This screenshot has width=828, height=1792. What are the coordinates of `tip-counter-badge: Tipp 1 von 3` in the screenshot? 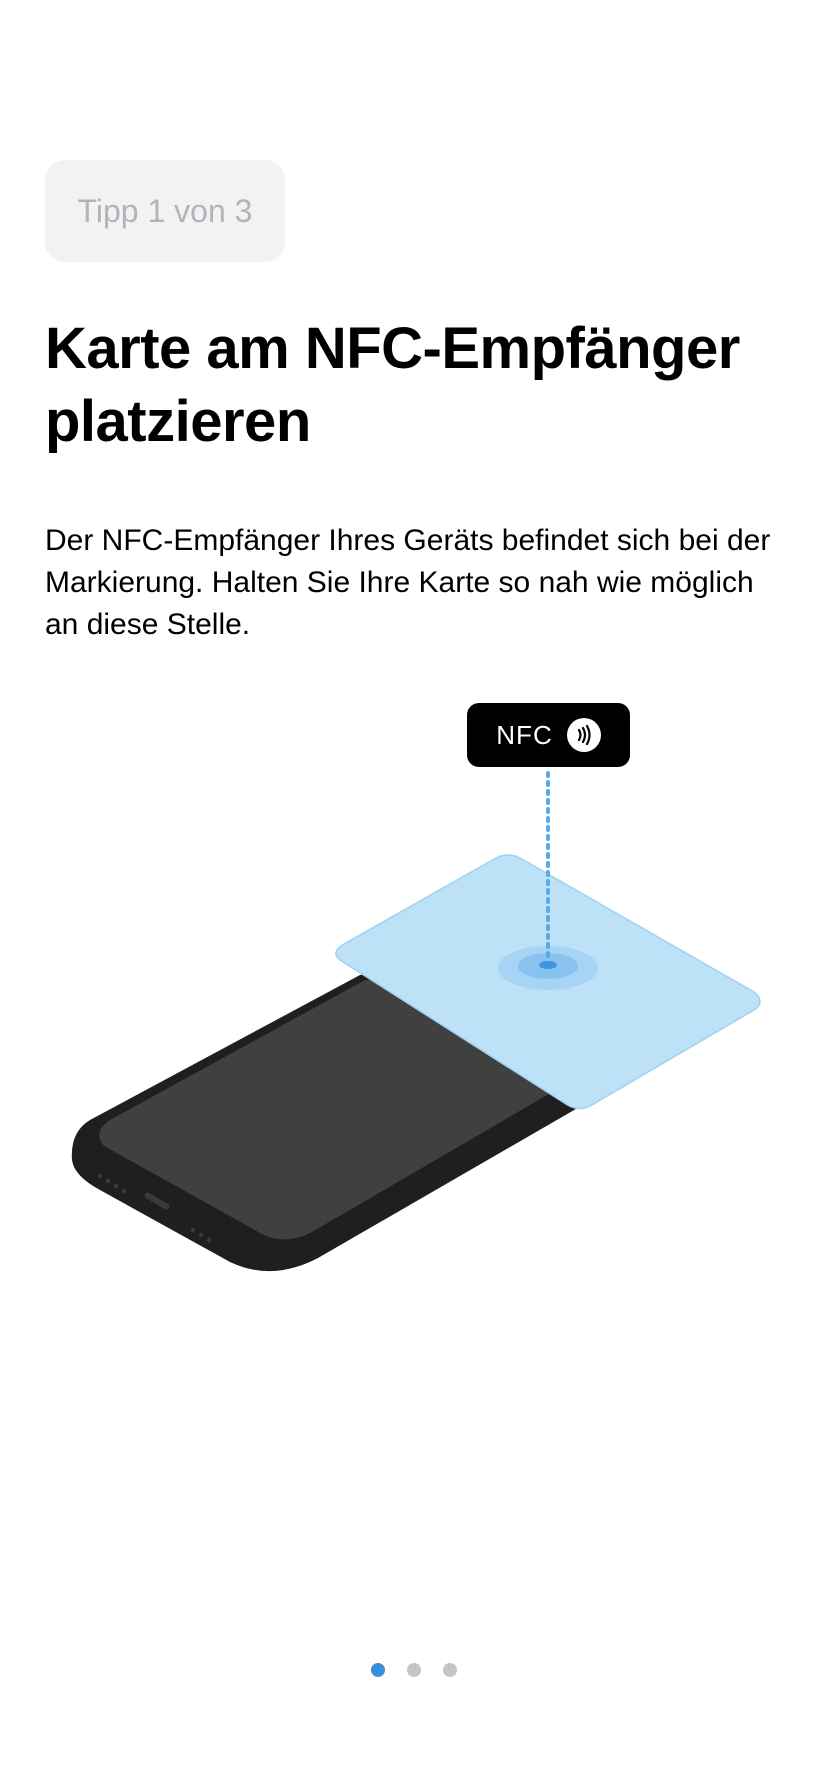 It's located at (165, 211).